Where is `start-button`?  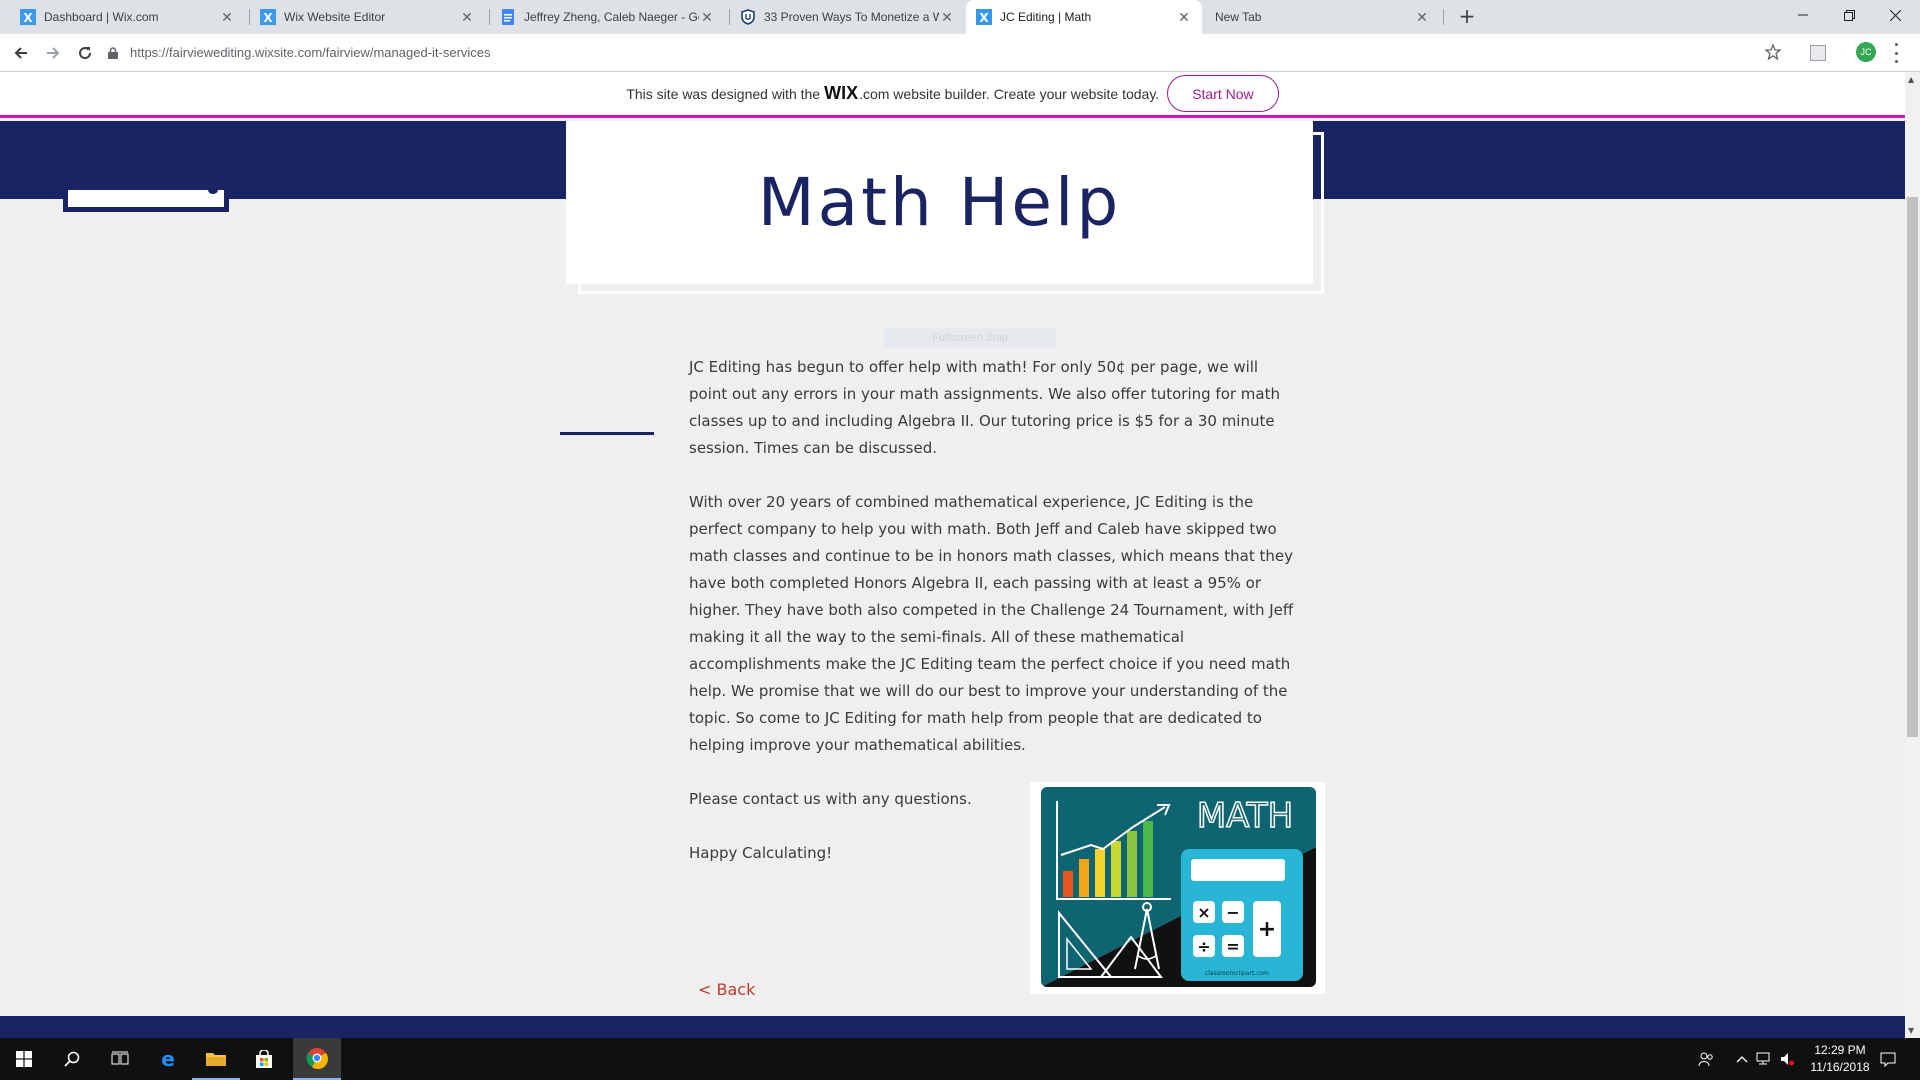 start-button is located at coordinates (24, 1059).